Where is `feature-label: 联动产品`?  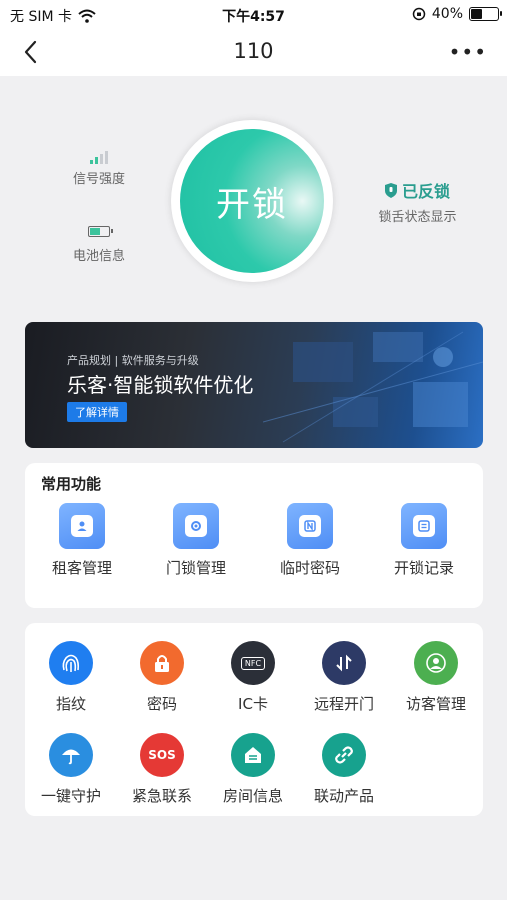
feature-label: 联动产品 is located at coordinates (343, 796).